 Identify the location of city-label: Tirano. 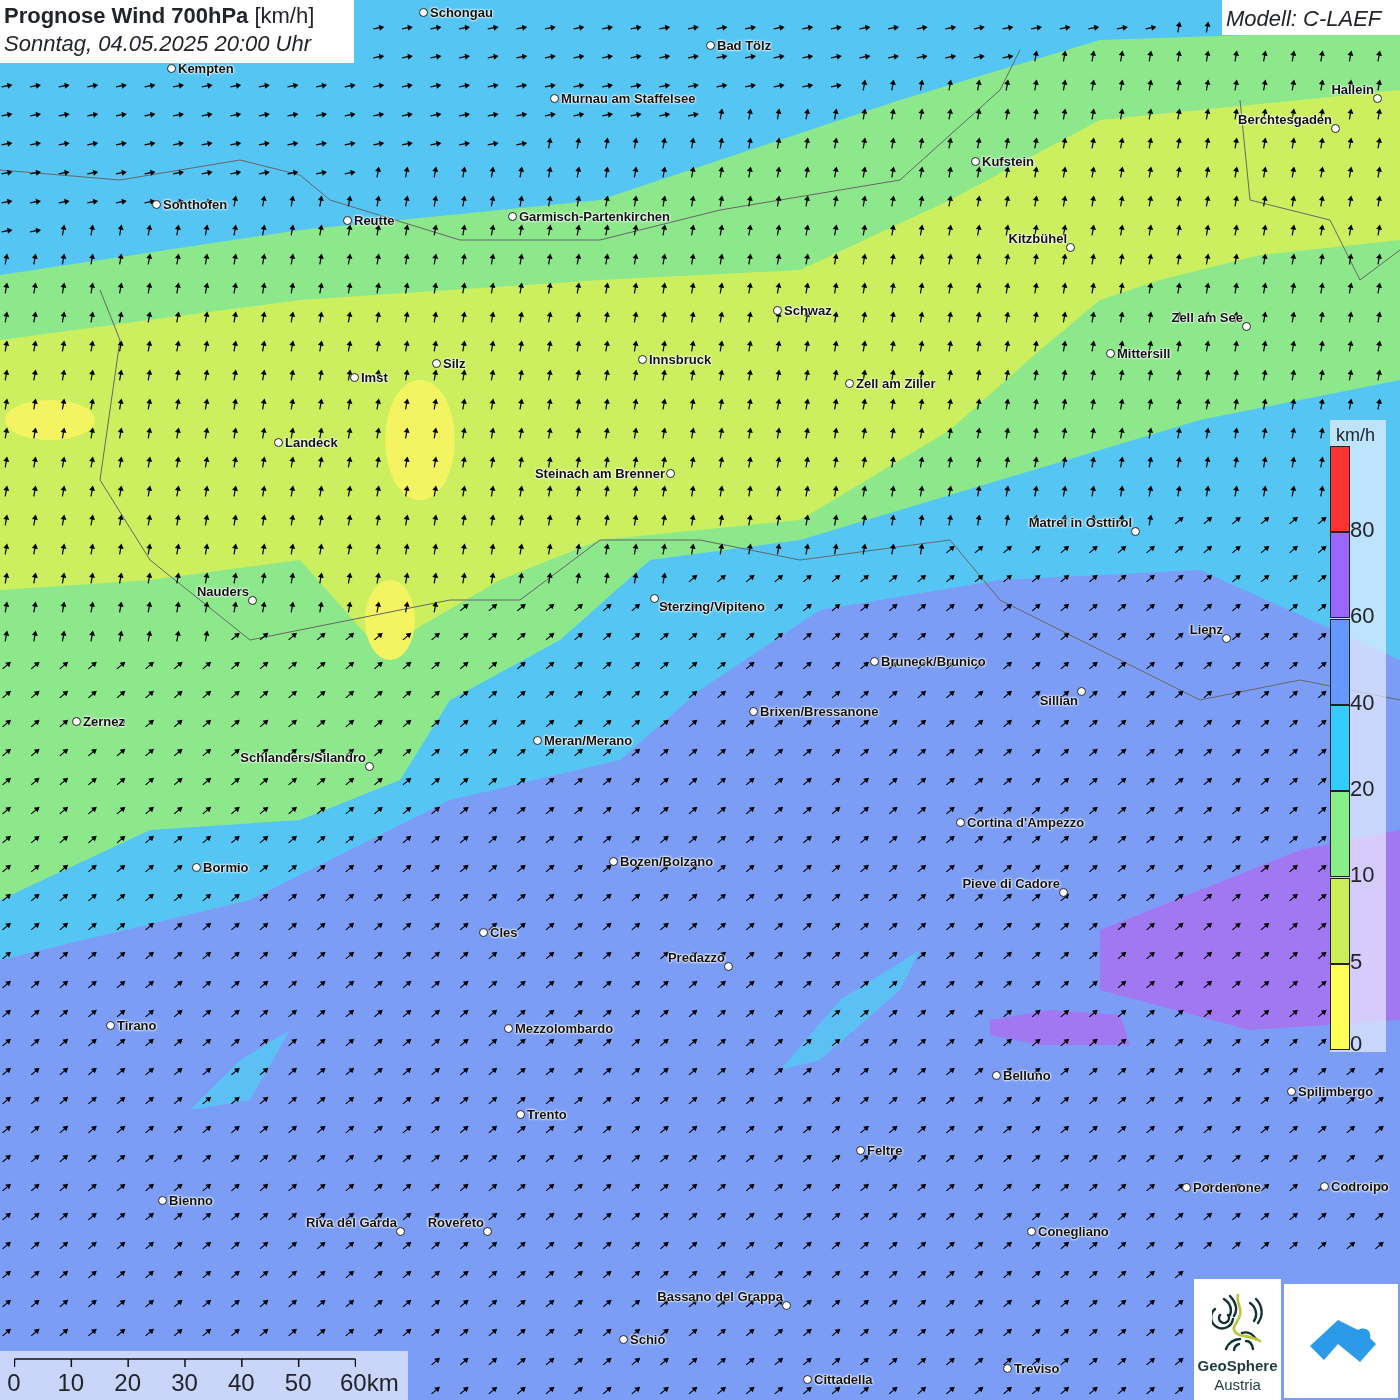
(137, 1026).